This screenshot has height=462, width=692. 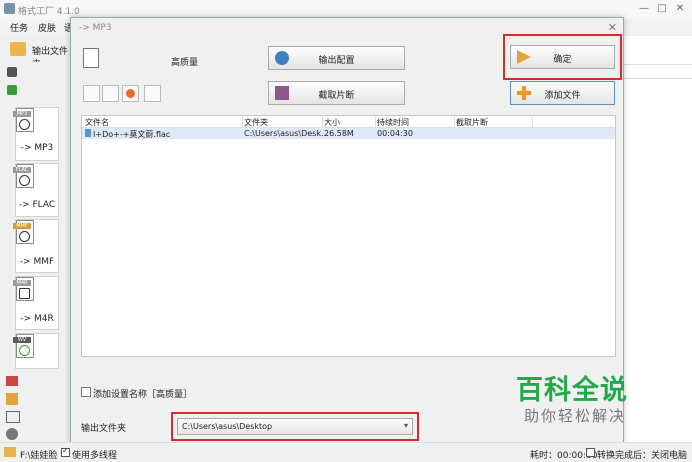 I want to click on row-size: 26.58M, so click(x=339, y=133).